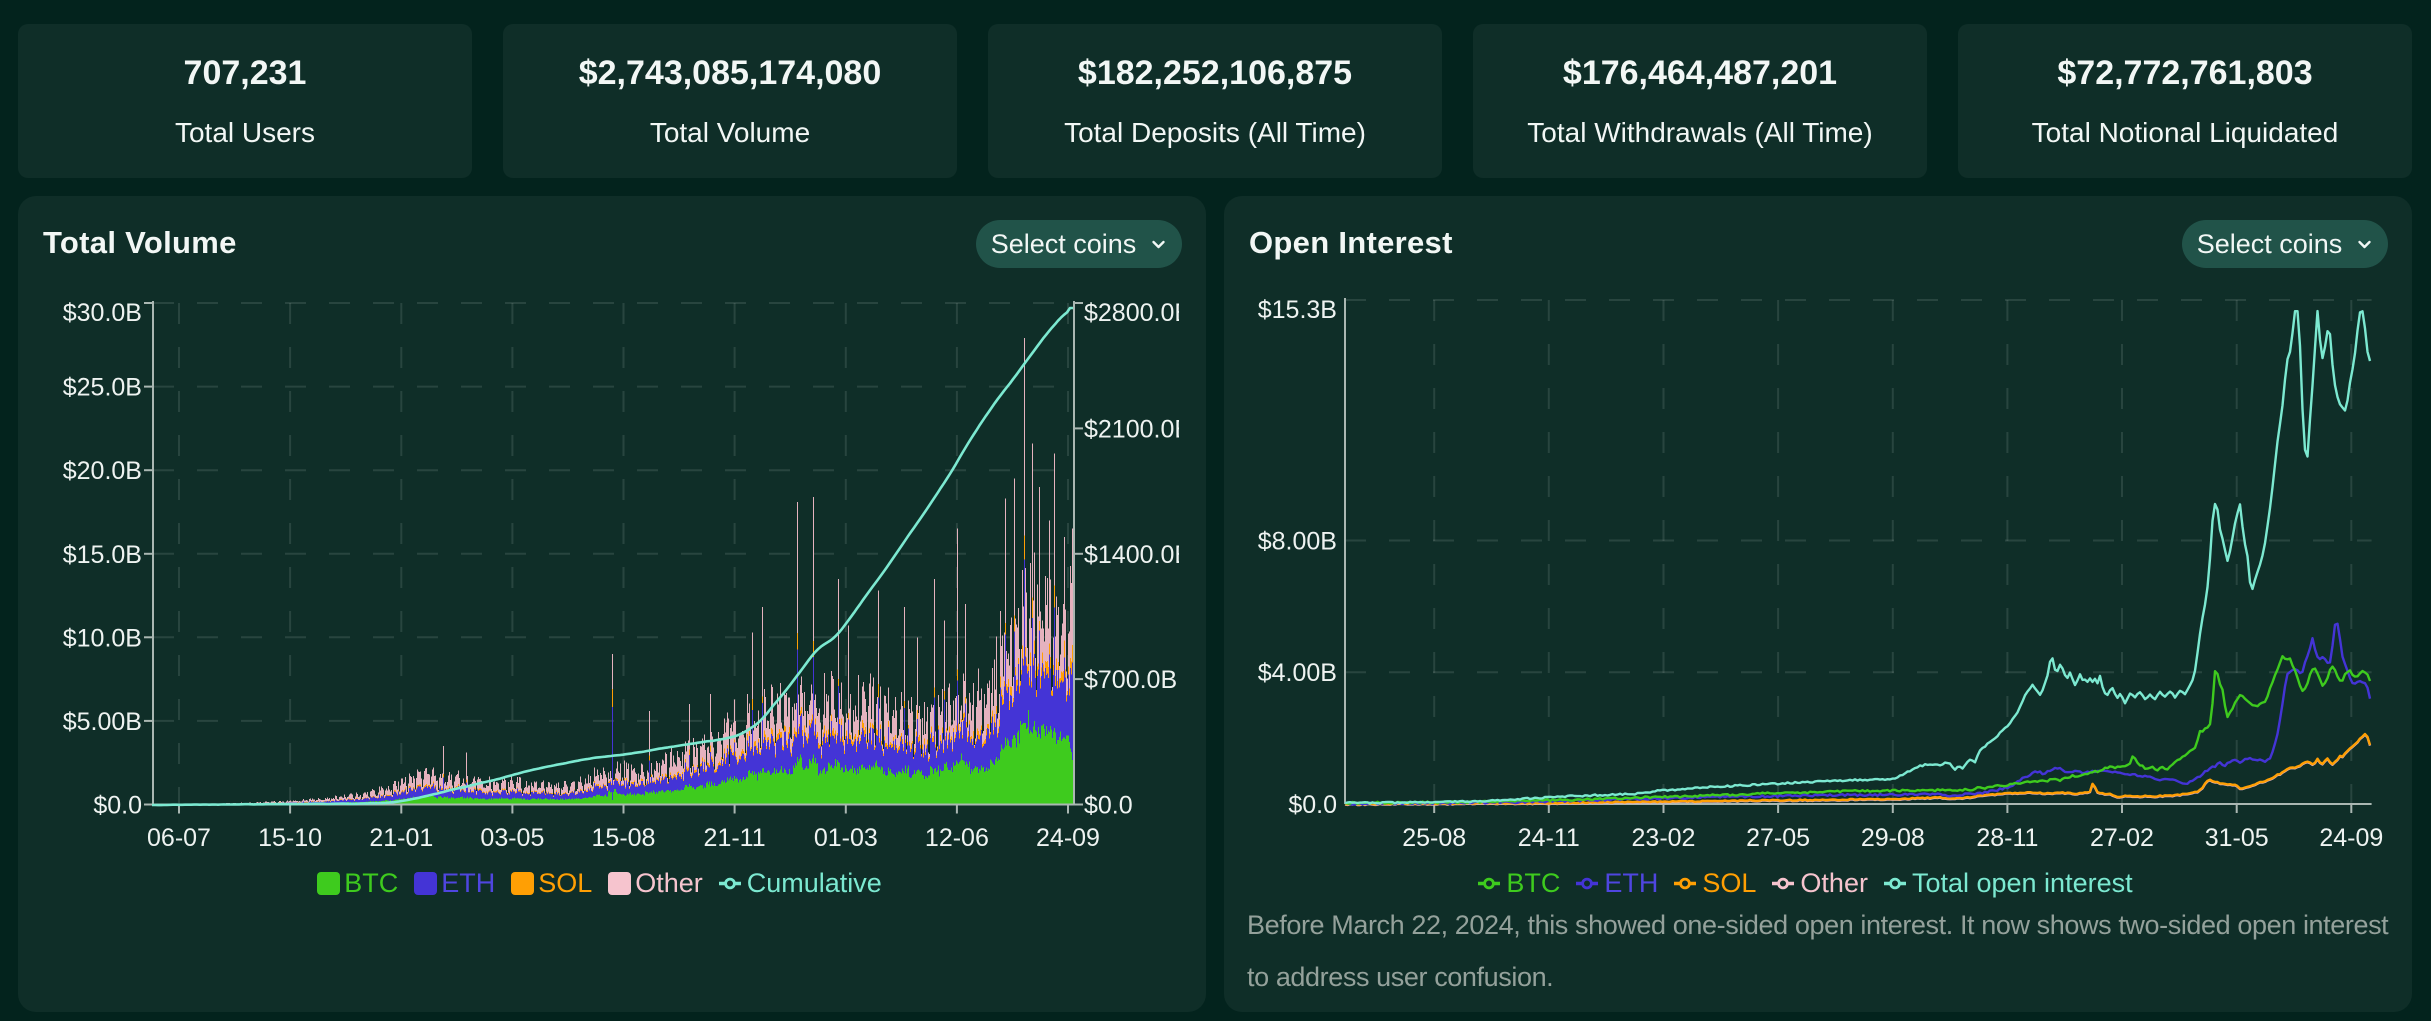 This screenshot has height=1021, width=2431. What do you see at coordinates (1137, 555) in the screenshot?
I see `svg-text: $1400.0B` at bounding box center [1137, 555].